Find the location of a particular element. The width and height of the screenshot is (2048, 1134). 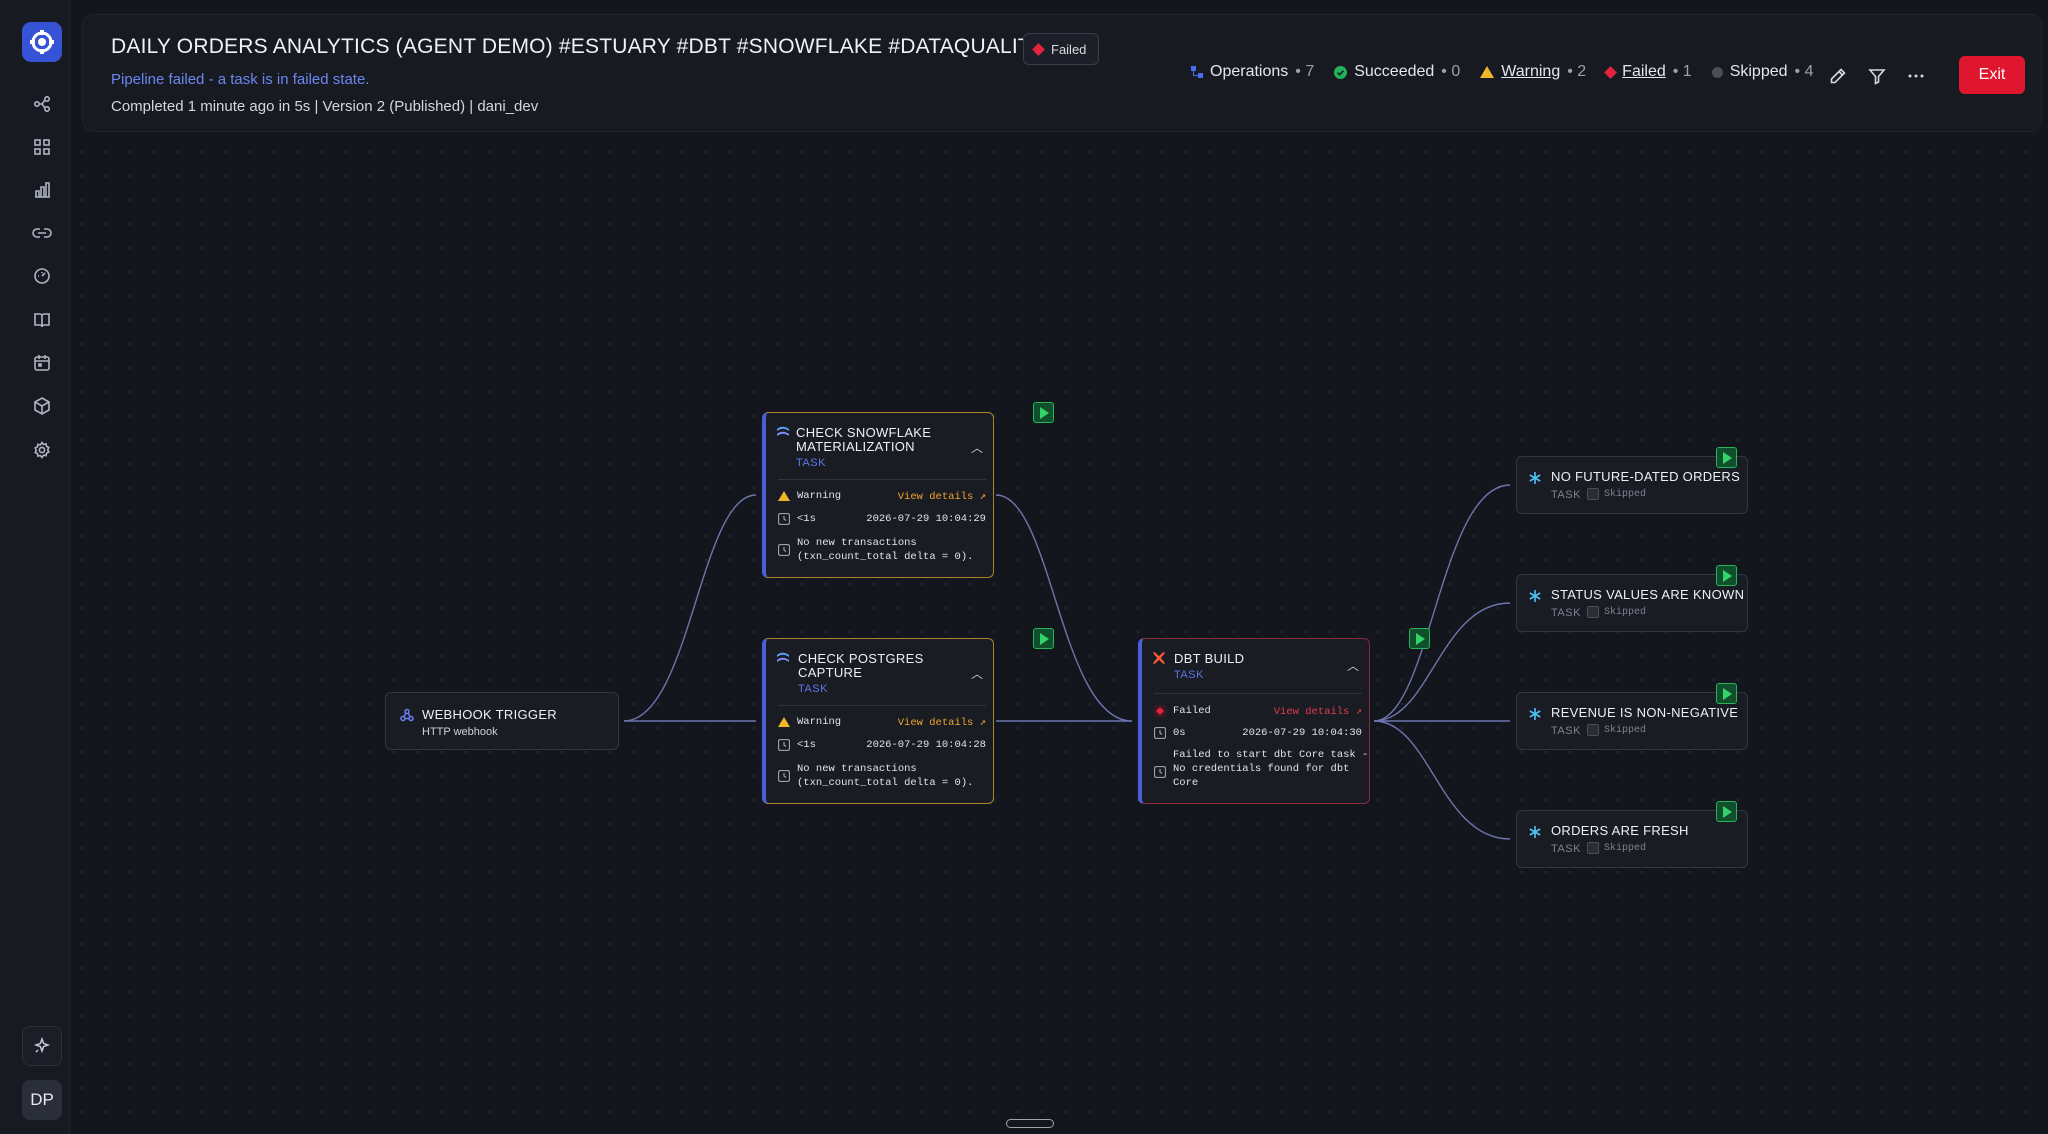

edit-pencil-icon is located at coordinates (1838, 76).